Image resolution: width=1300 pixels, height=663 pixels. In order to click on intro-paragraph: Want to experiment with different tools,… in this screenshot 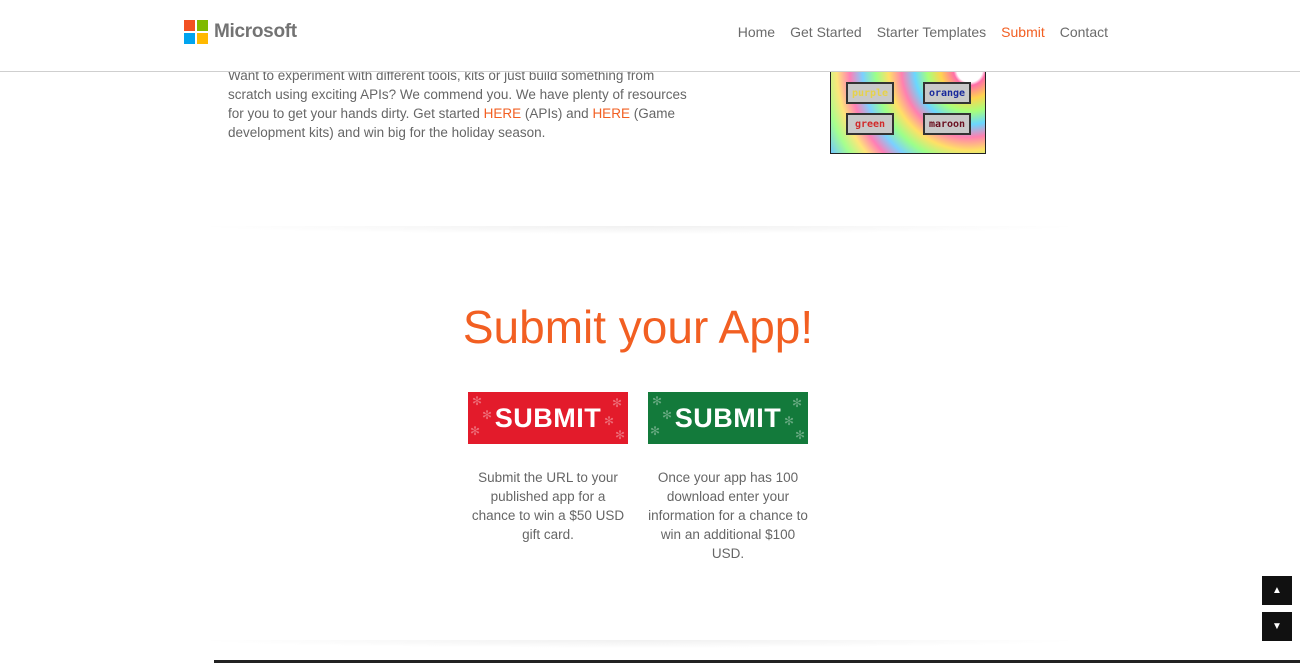, I will do `click(460, 104)`.